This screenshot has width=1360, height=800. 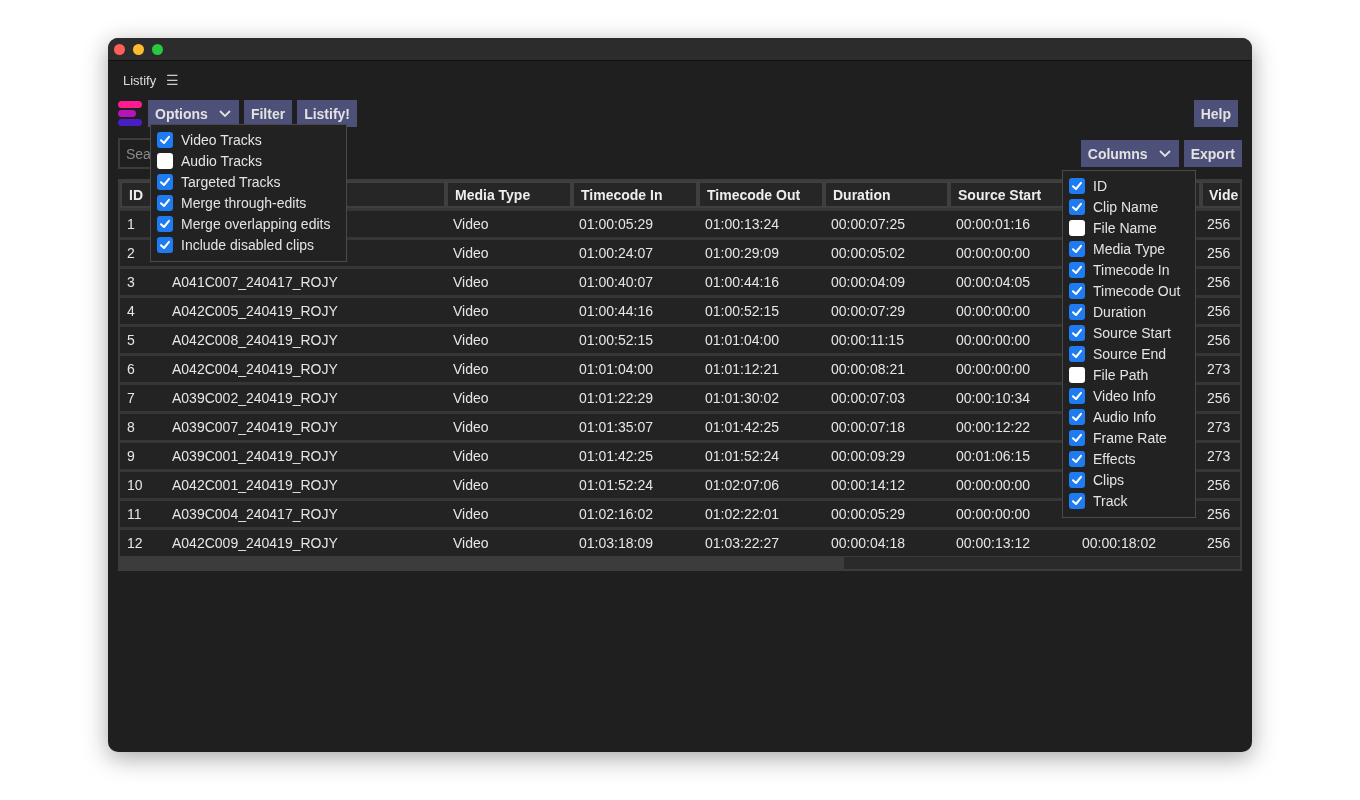 I want to click on column-header: Timecode Out, so click(x=761, y=194).